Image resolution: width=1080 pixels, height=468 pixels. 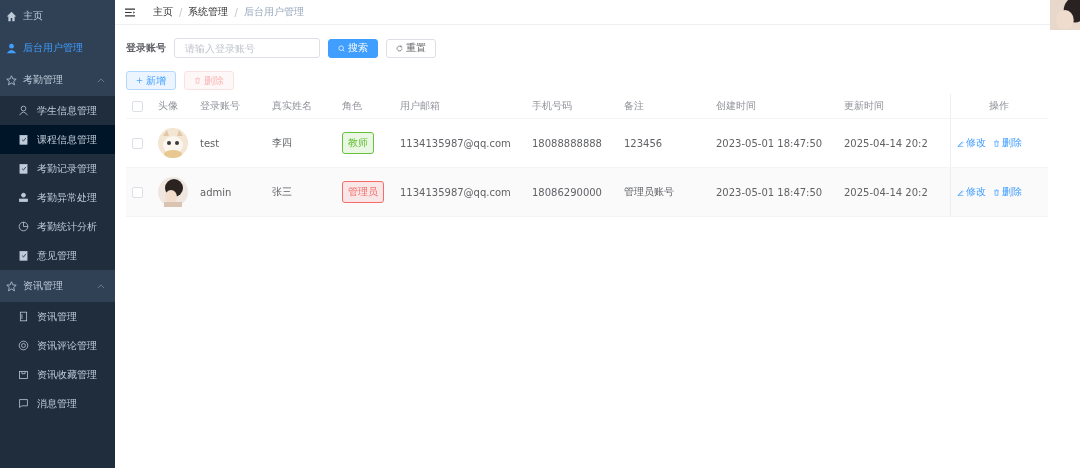 What do you see at coordinates (23, 197) in the screenshot?
I see `stamp-icon` at bounding box center [23, 197].